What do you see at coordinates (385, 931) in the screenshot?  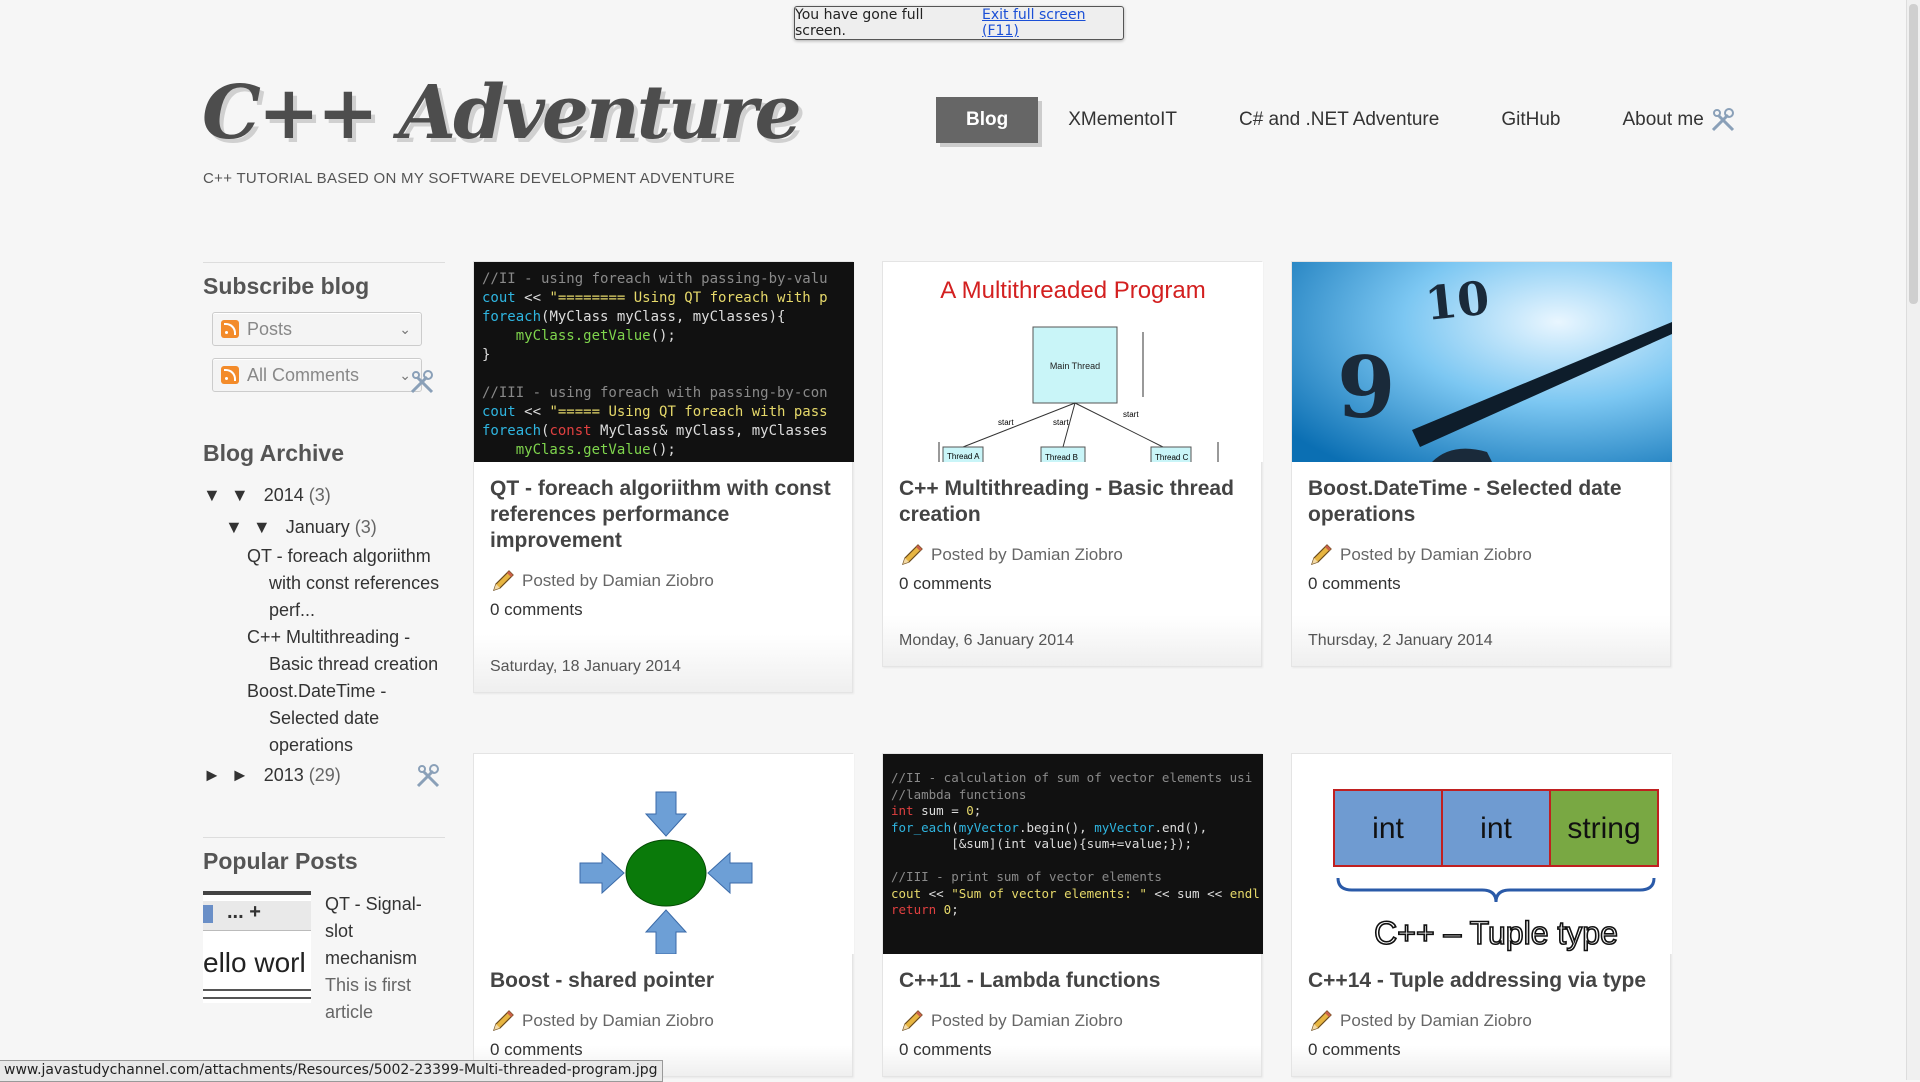 I see `popular-post-title: QT - Signal-slot mechanism` at bounding box center [385, 931].